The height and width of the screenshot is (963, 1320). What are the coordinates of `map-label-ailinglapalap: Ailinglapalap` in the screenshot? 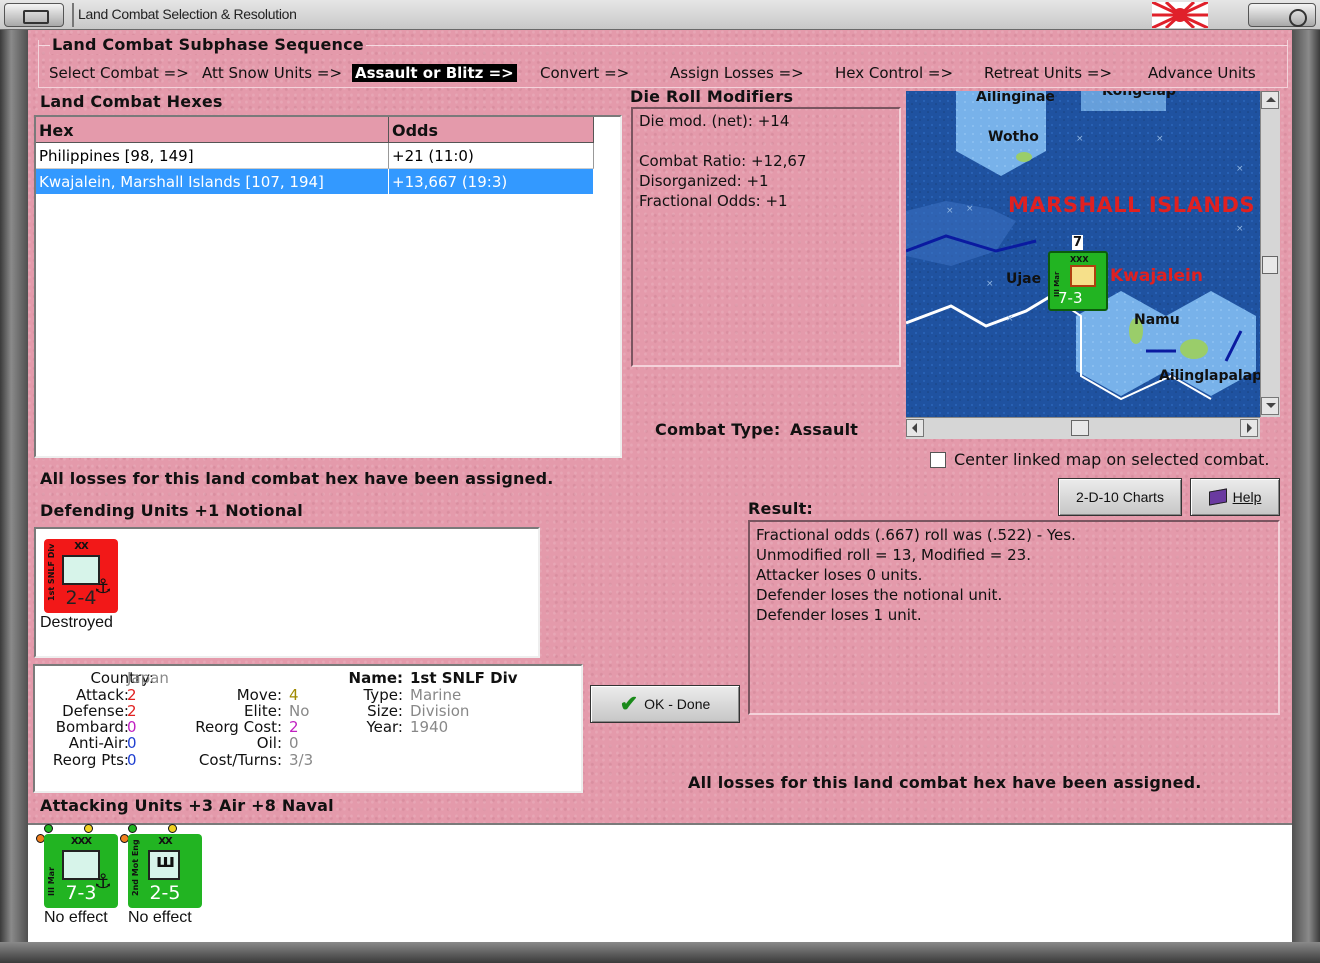 It's located at (1209, 376).